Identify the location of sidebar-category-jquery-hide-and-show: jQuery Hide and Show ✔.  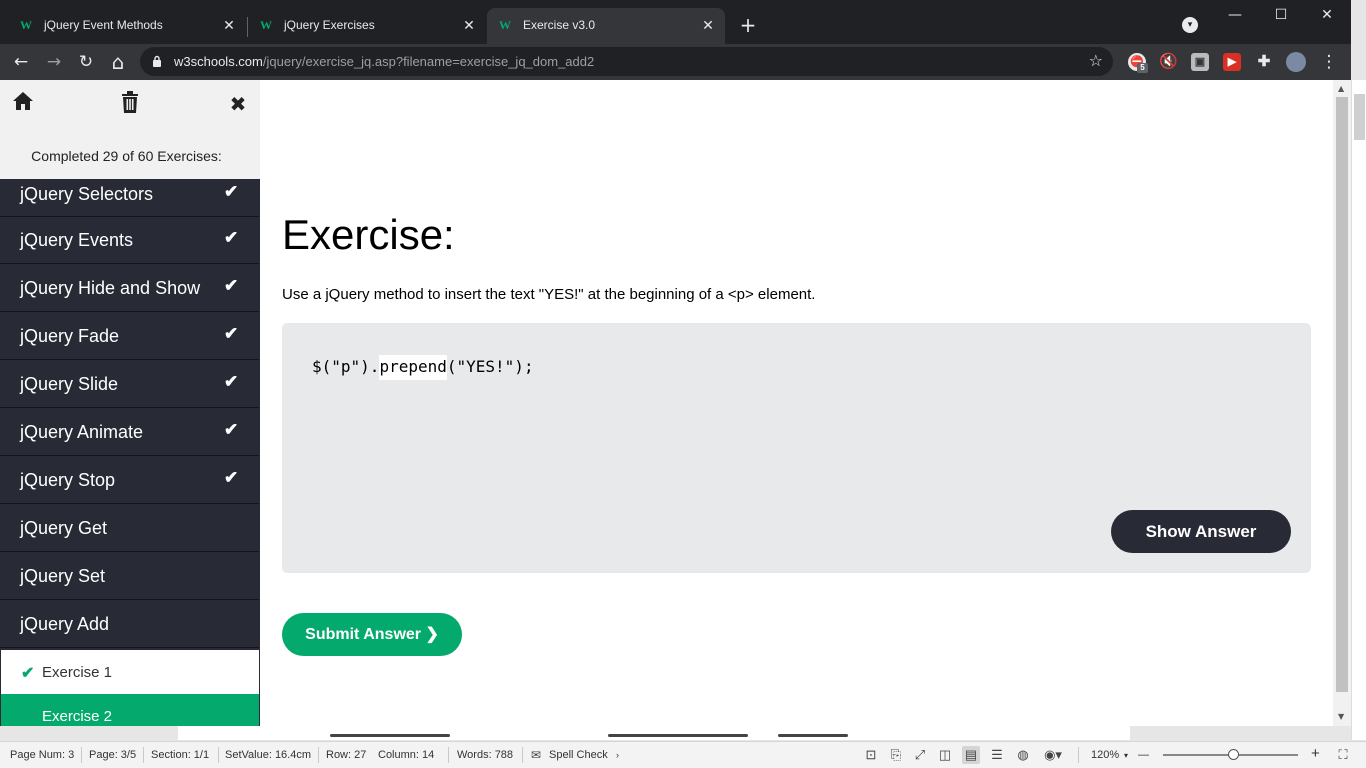
(129, 288).